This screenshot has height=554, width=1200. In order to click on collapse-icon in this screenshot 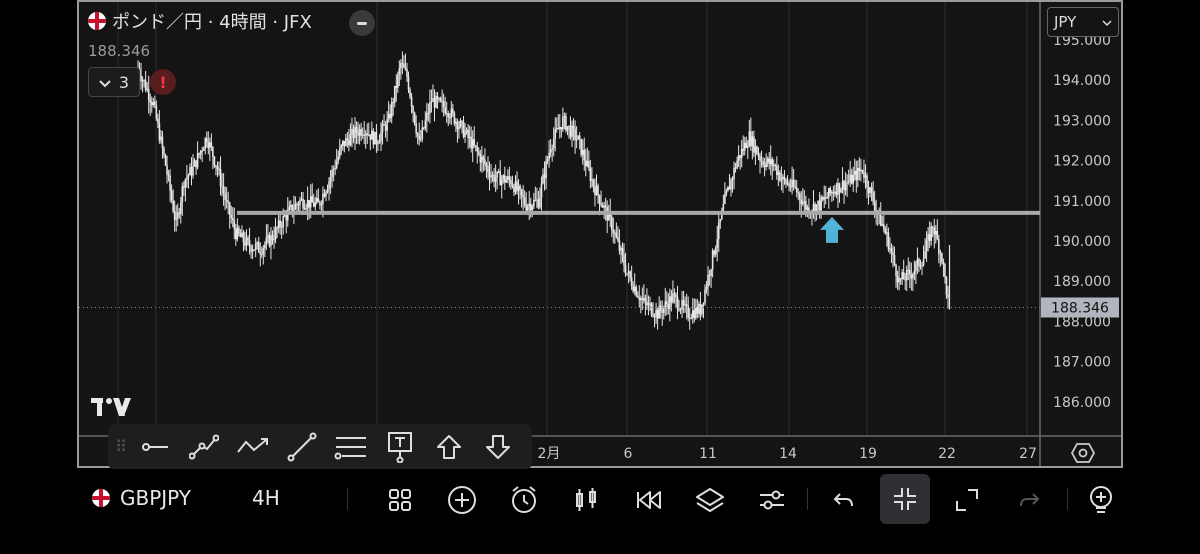, I will do `click(905, 499)`.